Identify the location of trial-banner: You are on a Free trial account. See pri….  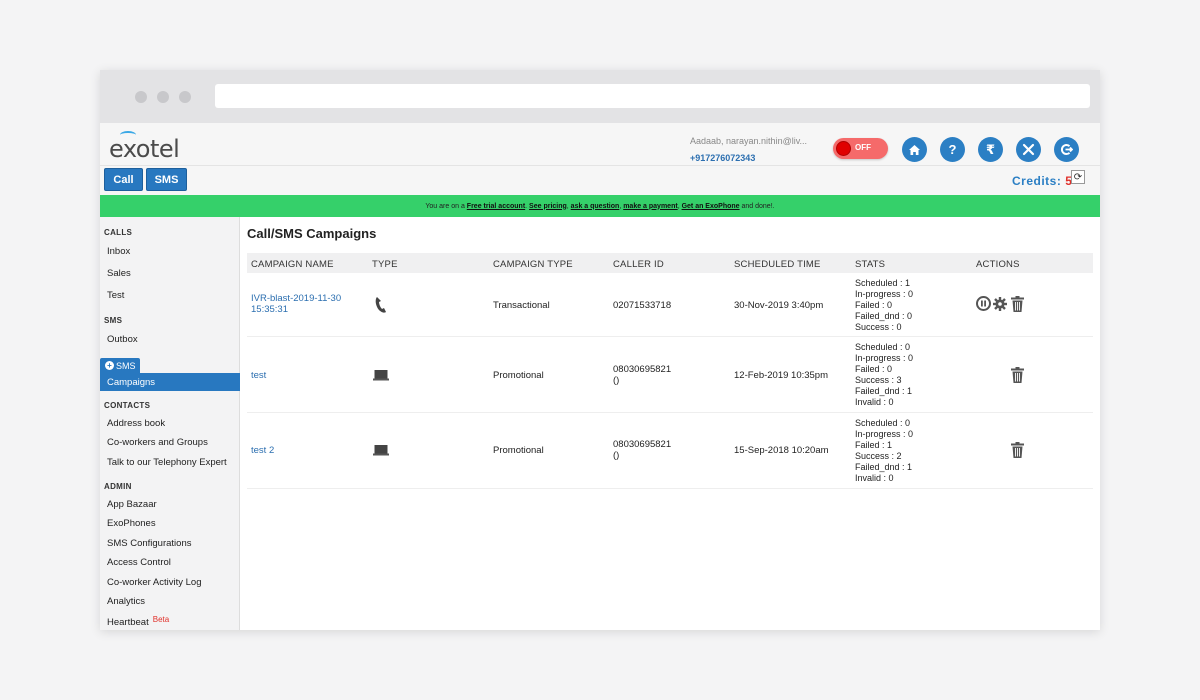
(600, 206).